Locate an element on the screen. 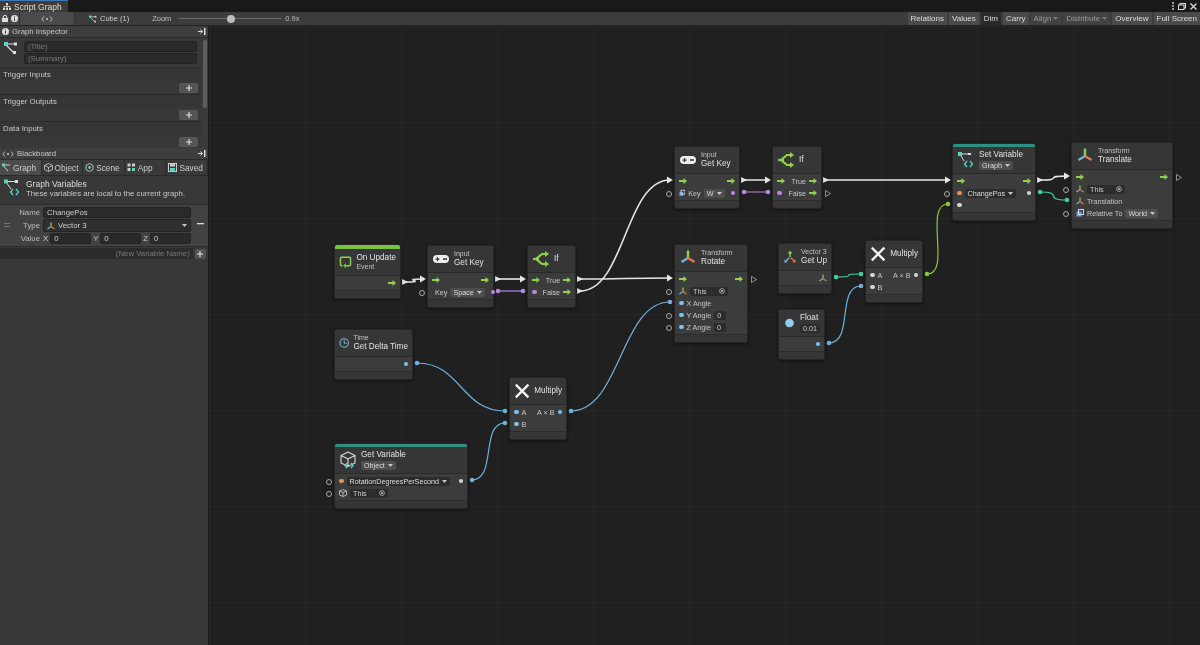 This screenshot has width=1200, height=645. maximize-icon is located at coordinates (1182, 6).